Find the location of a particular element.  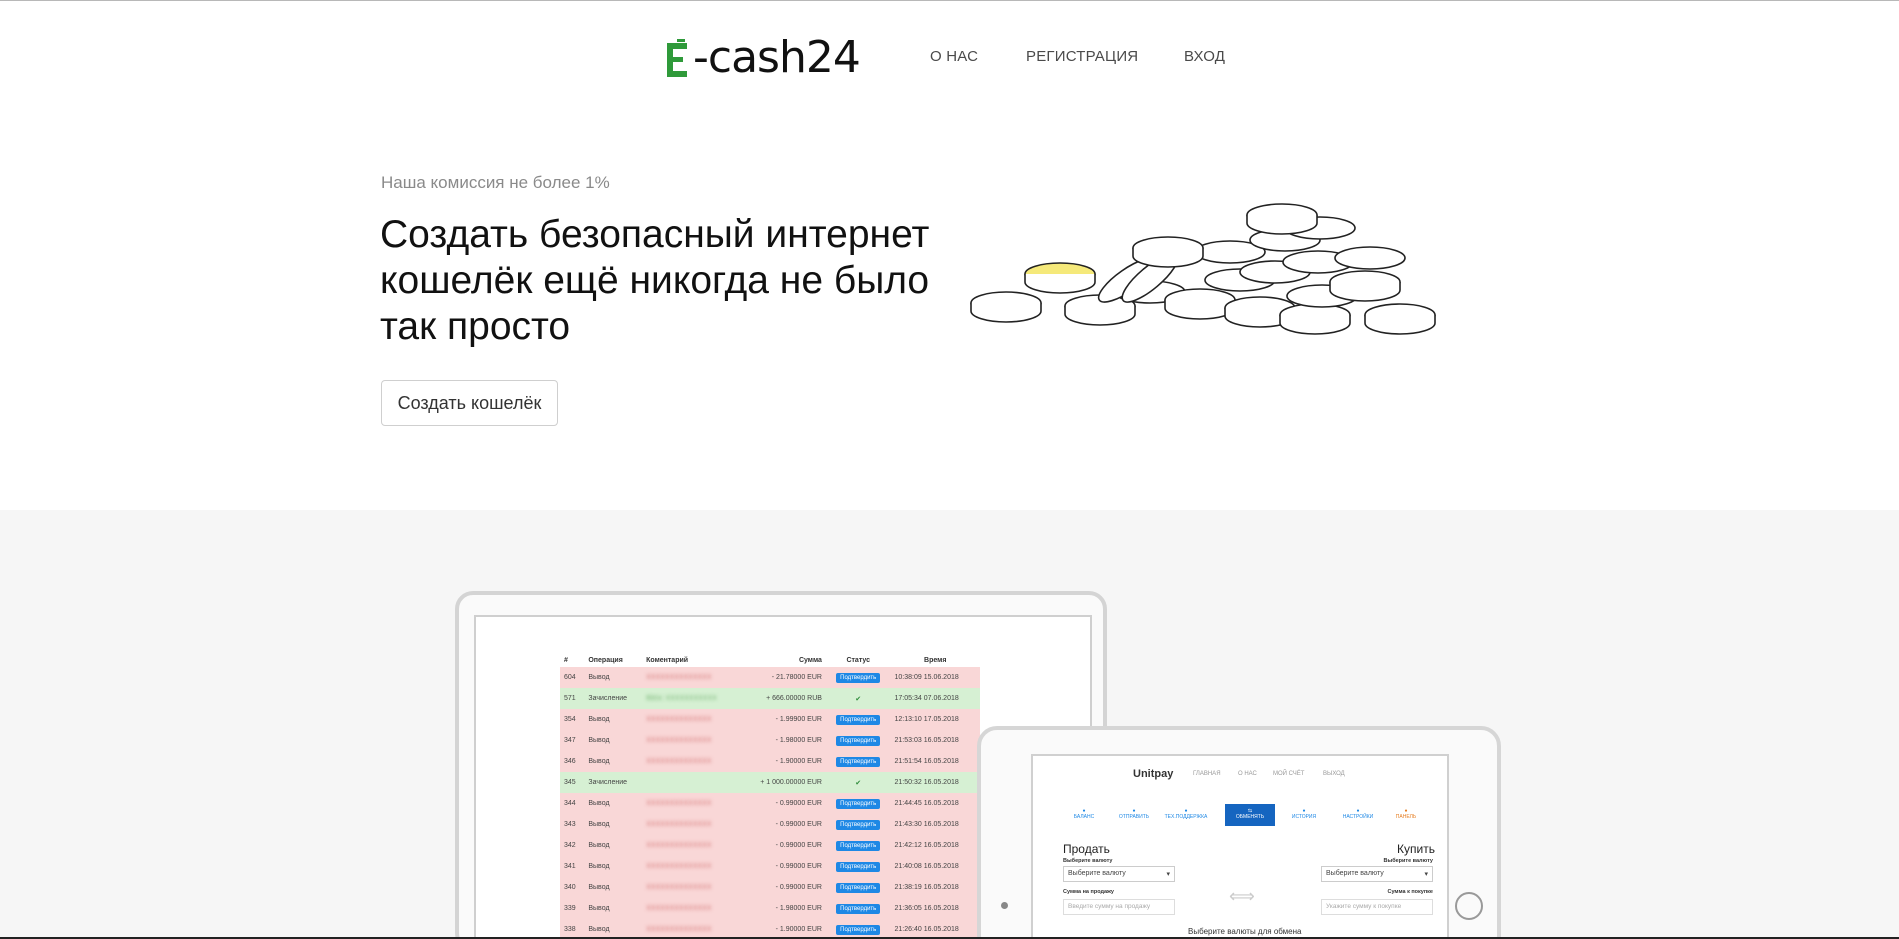

cell-id: 354 is located at coordinates (572, 719).